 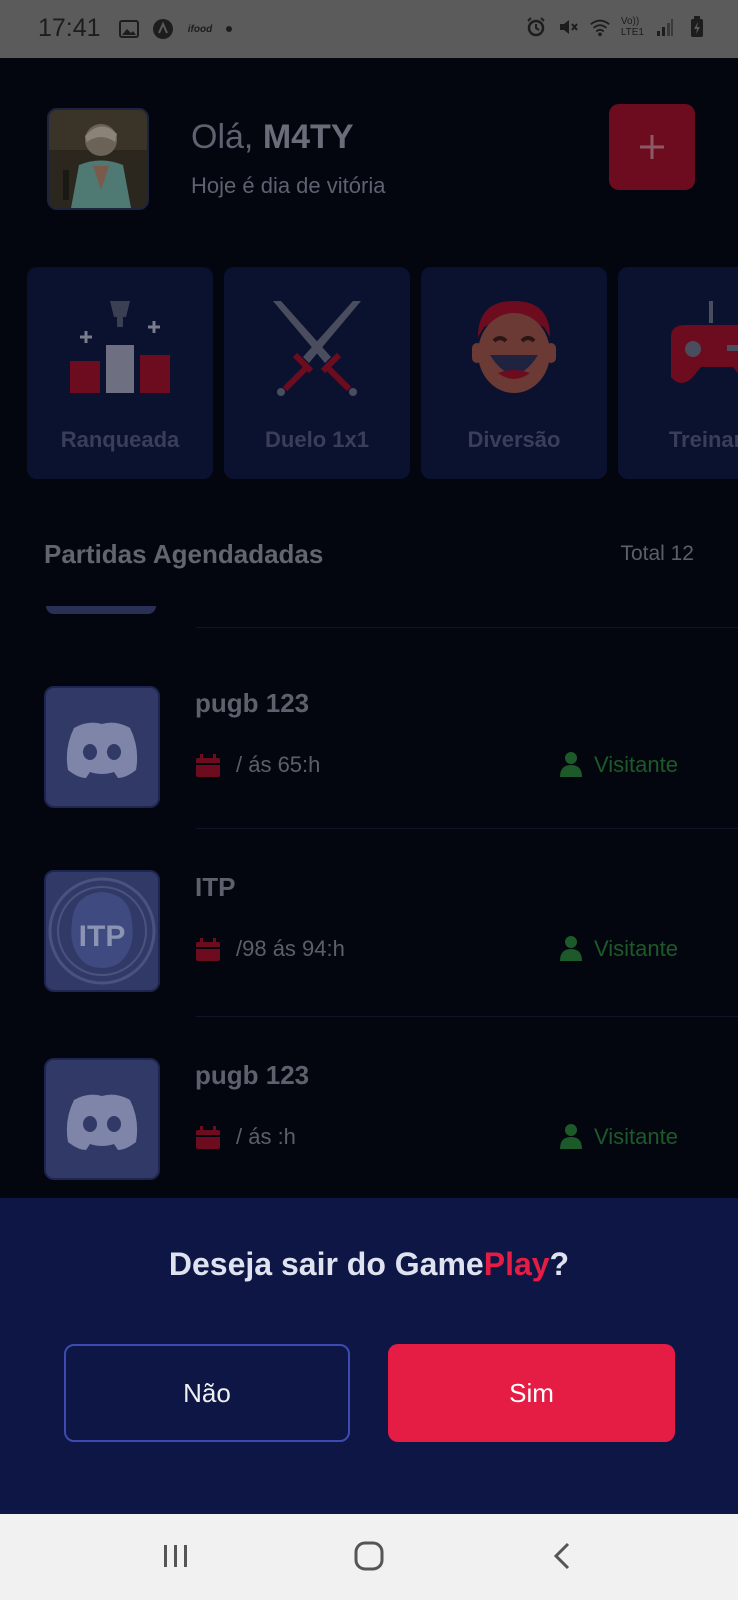 I want to click on username: M4TY, so click(x=308, y=137).